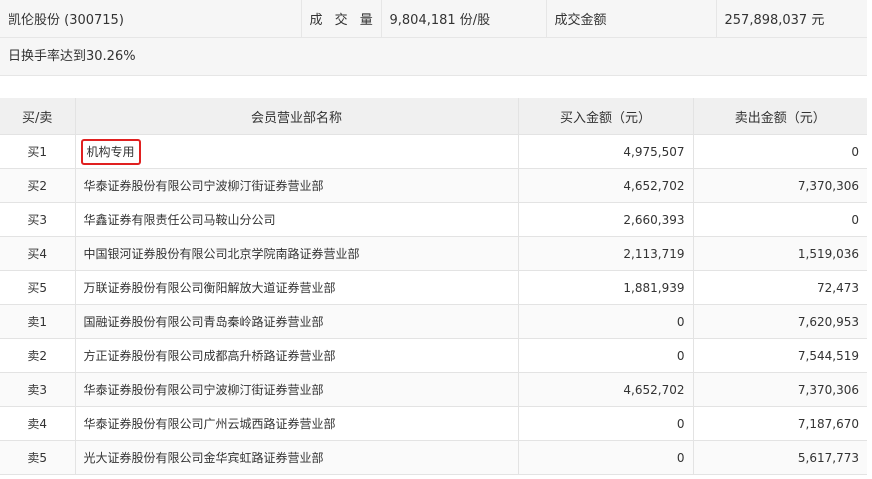 This screenshot has height=479, width=872. I want to click on volume-label: 成 交 量, so click(341, 19).